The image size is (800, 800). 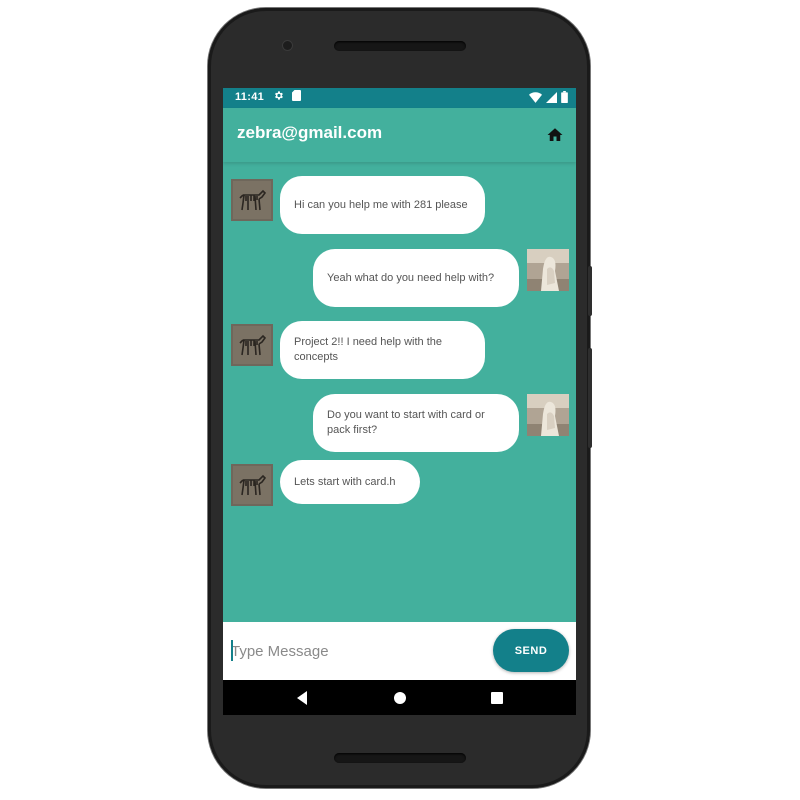 What do you see at coordinates (497, 698) in the screenshot?
I see `recents-icon` at bounding box center [497, 698].